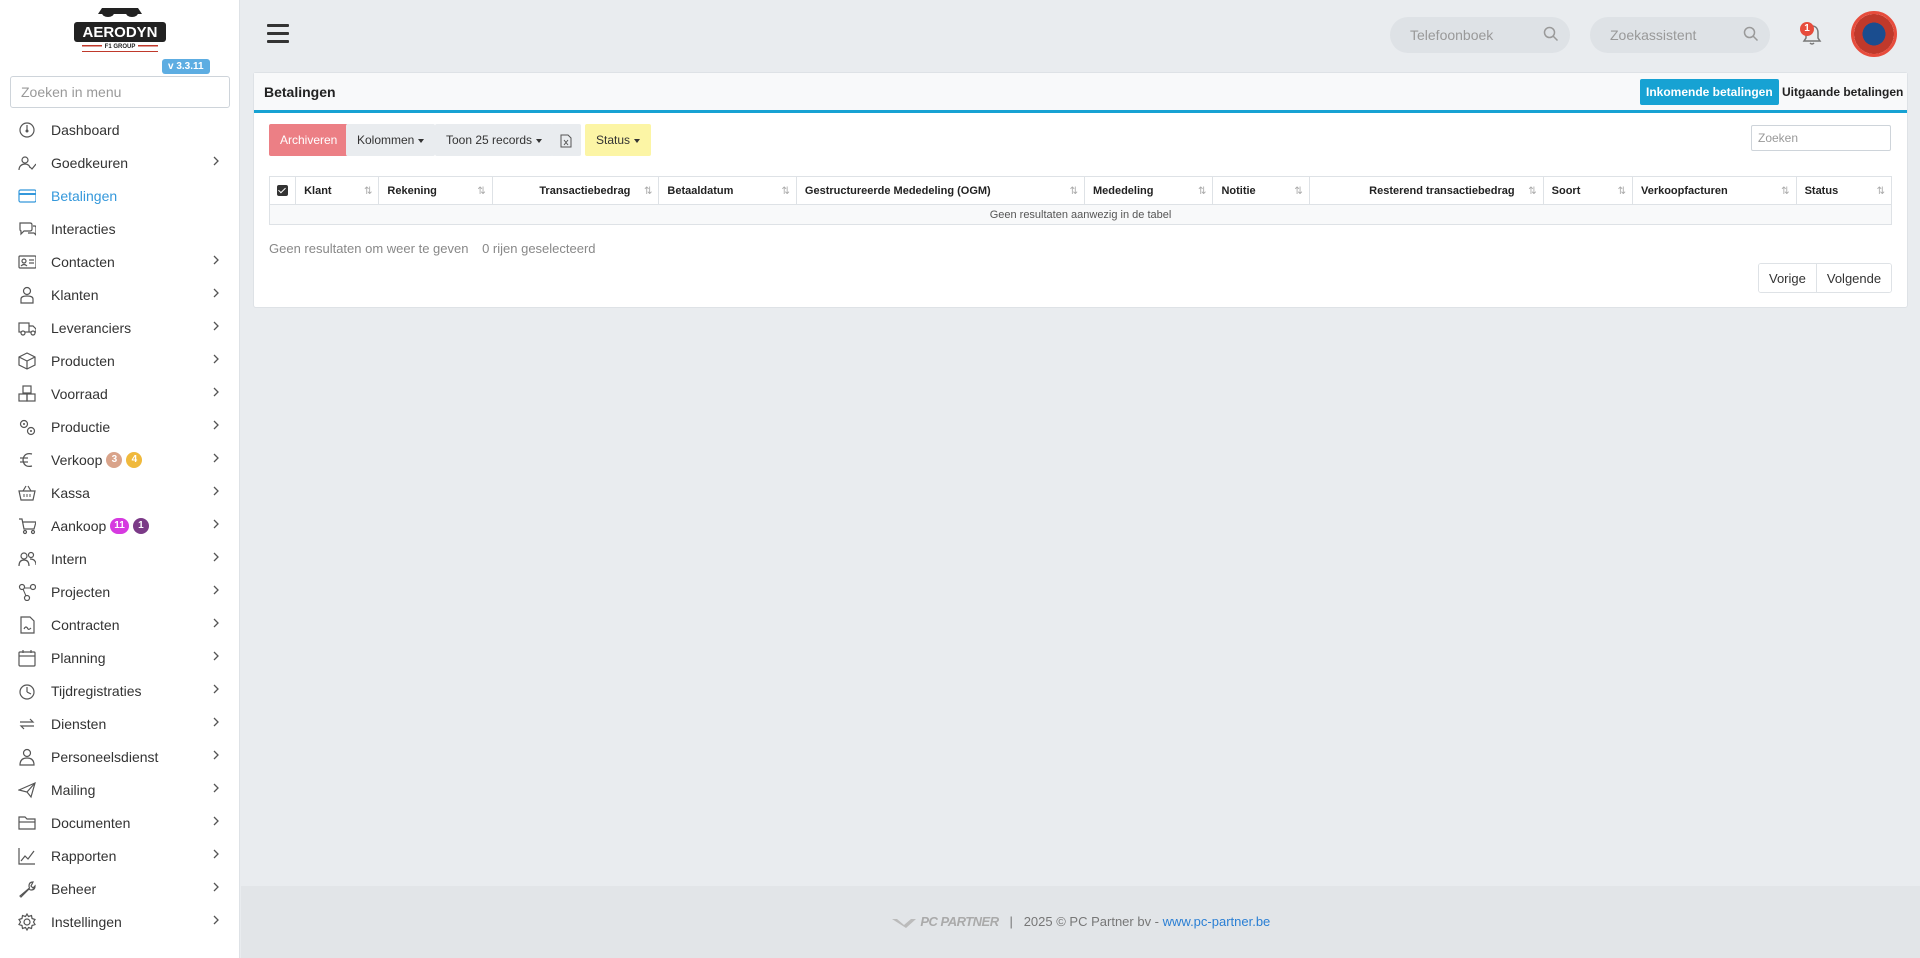 Image resolution: width=1920 pixels, height=958 pixels. What do you see at coordinates (727, 190) in the screenshot?
I see `column-header: Betaaldatum ⇅` at bounding box center [727, 190].